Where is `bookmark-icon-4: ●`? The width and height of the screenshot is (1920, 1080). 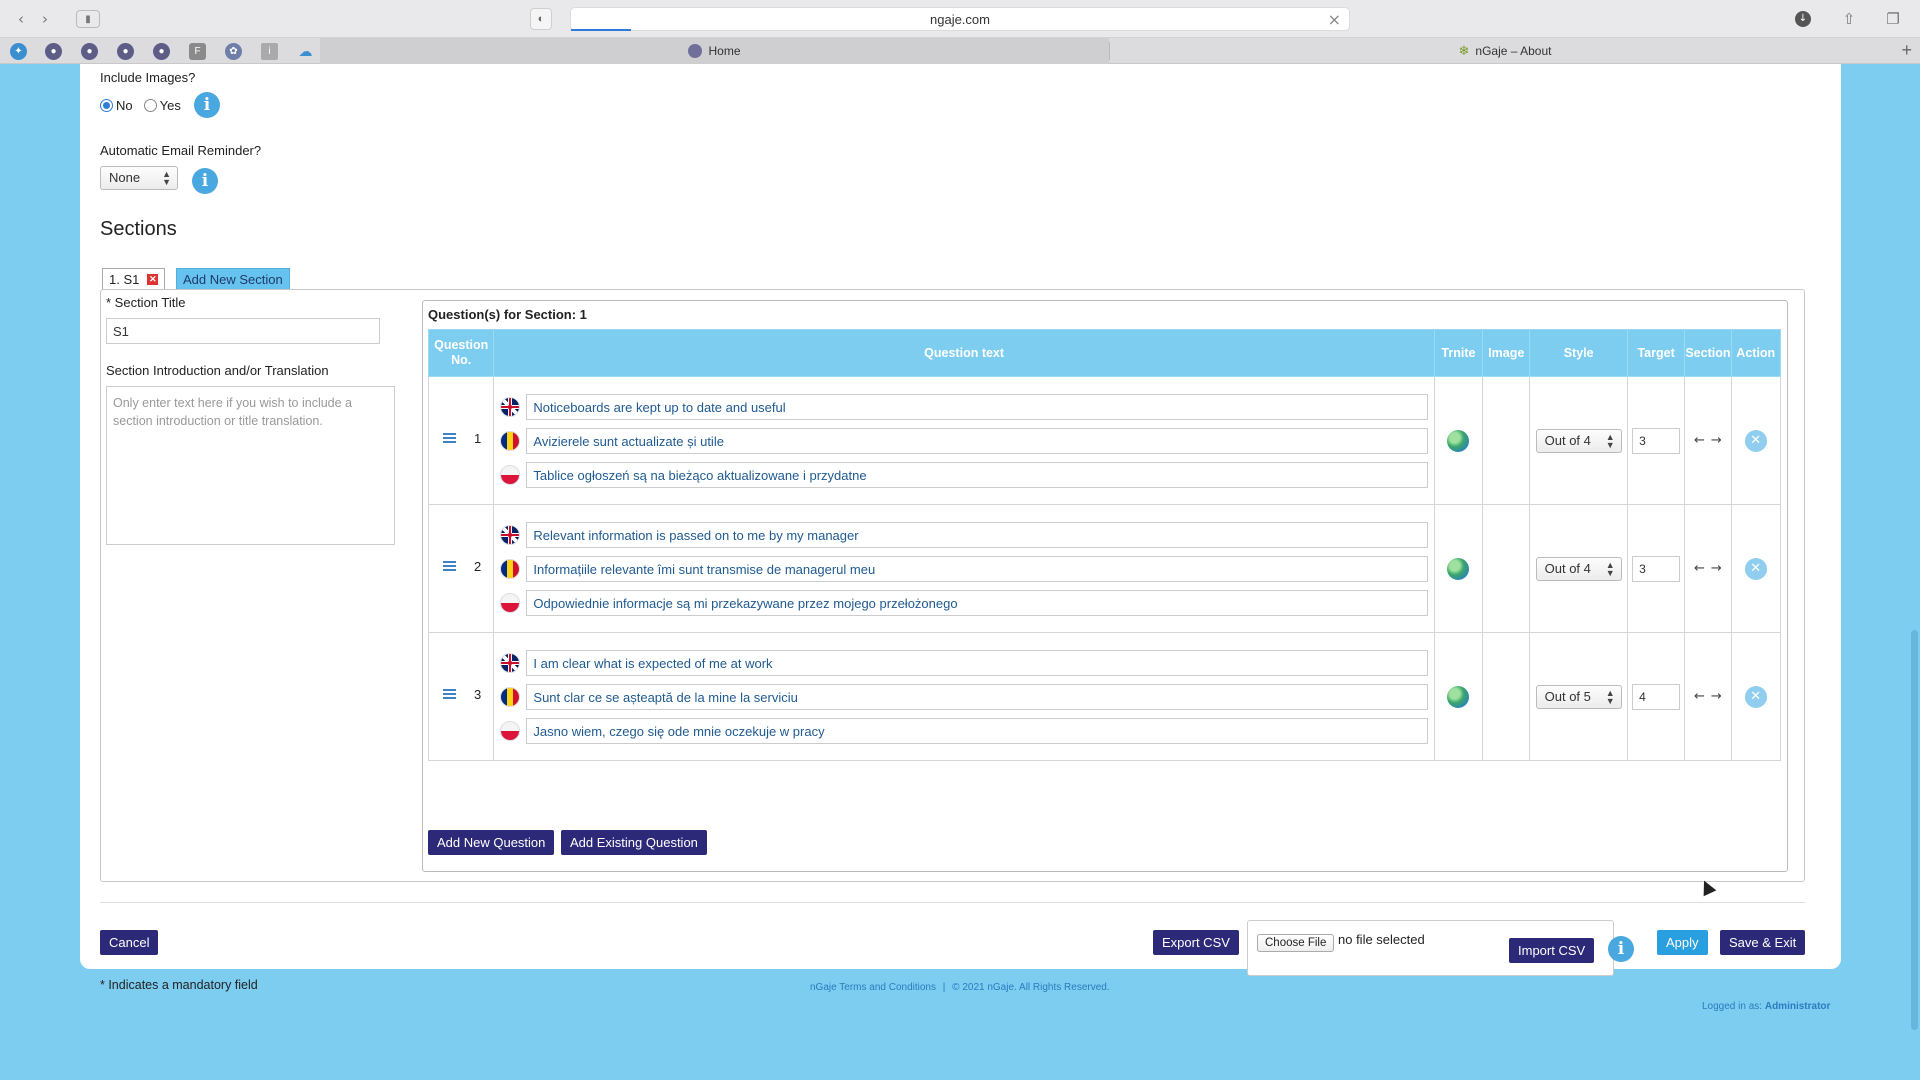
bookmark-icon-4: ● is located at coordinates (125, 51).